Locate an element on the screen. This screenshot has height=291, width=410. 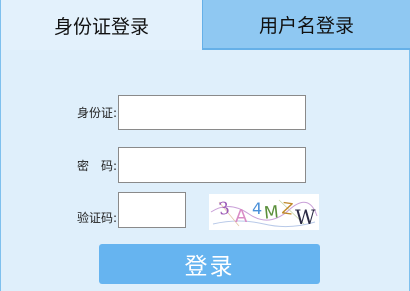
captcha-label: 验证码: is located at coordinates (96, 218).